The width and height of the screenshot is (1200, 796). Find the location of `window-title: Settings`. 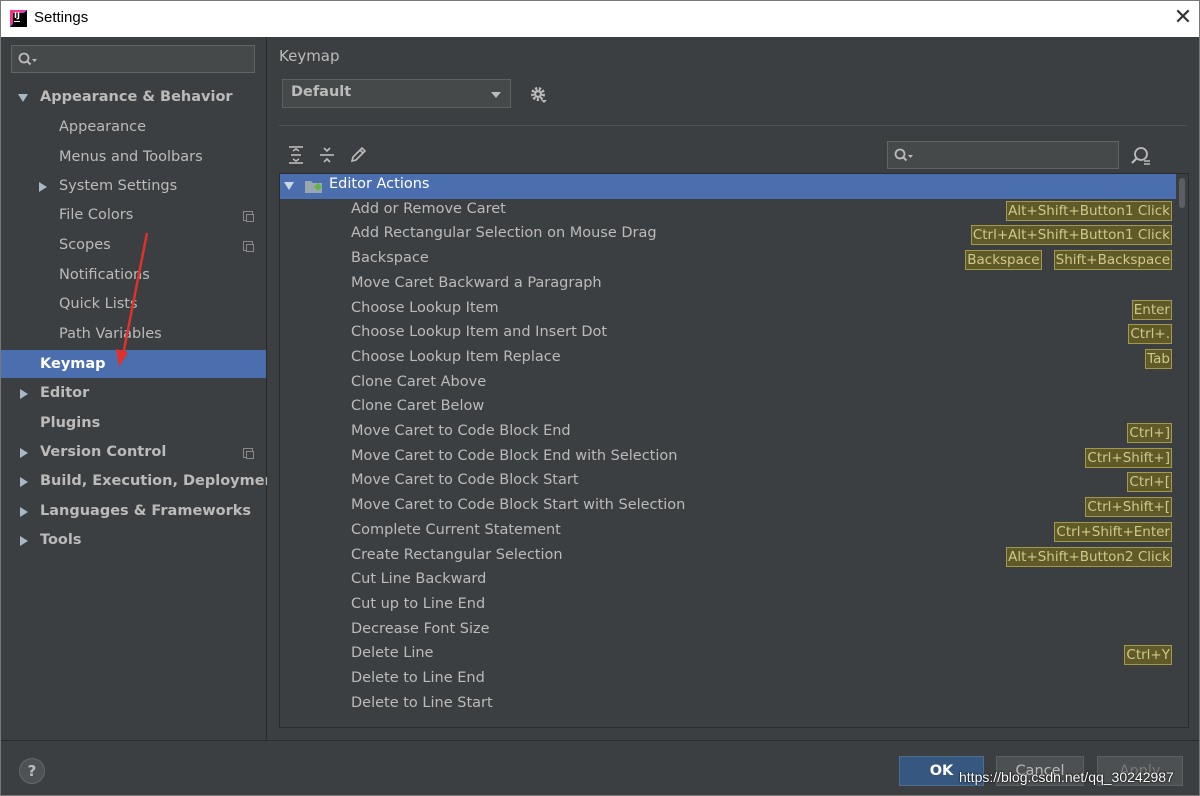

window-title: Settings is located at coordinates (61, 17).